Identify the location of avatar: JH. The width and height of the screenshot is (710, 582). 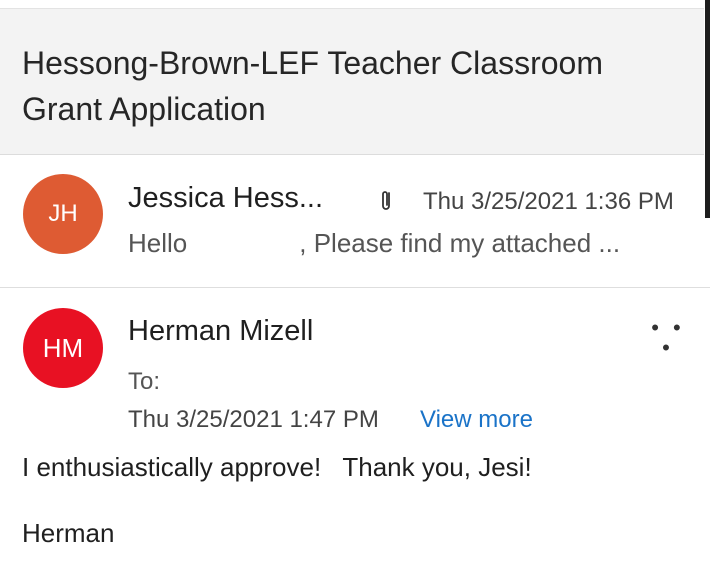
(63, 214).